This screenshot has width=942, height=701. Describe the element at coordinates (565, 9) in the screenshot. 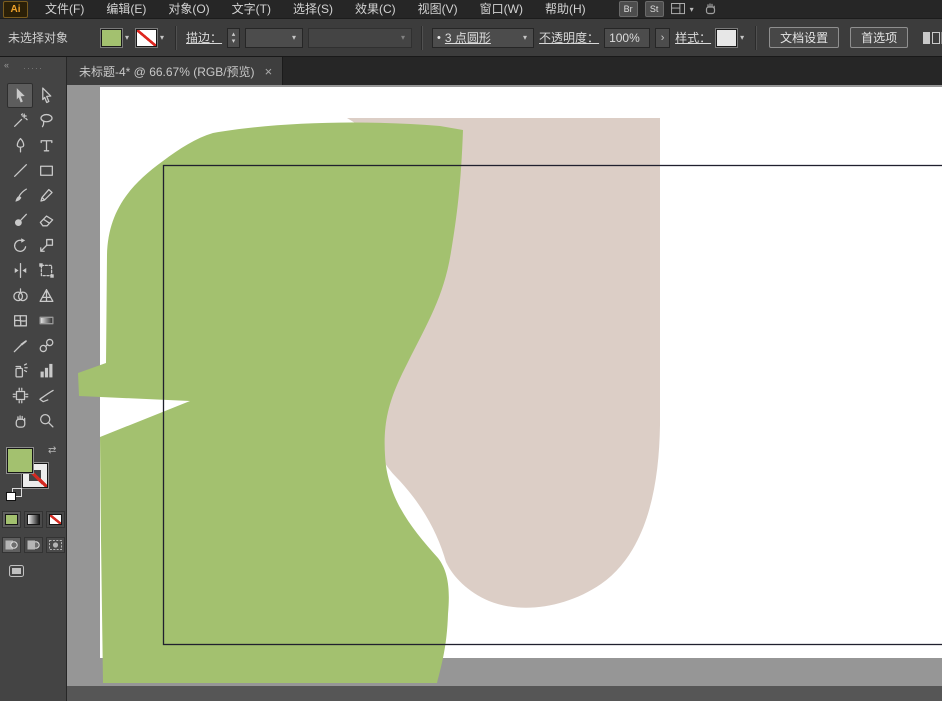

I see `menu-item-help: 帮助(H)` at that location.